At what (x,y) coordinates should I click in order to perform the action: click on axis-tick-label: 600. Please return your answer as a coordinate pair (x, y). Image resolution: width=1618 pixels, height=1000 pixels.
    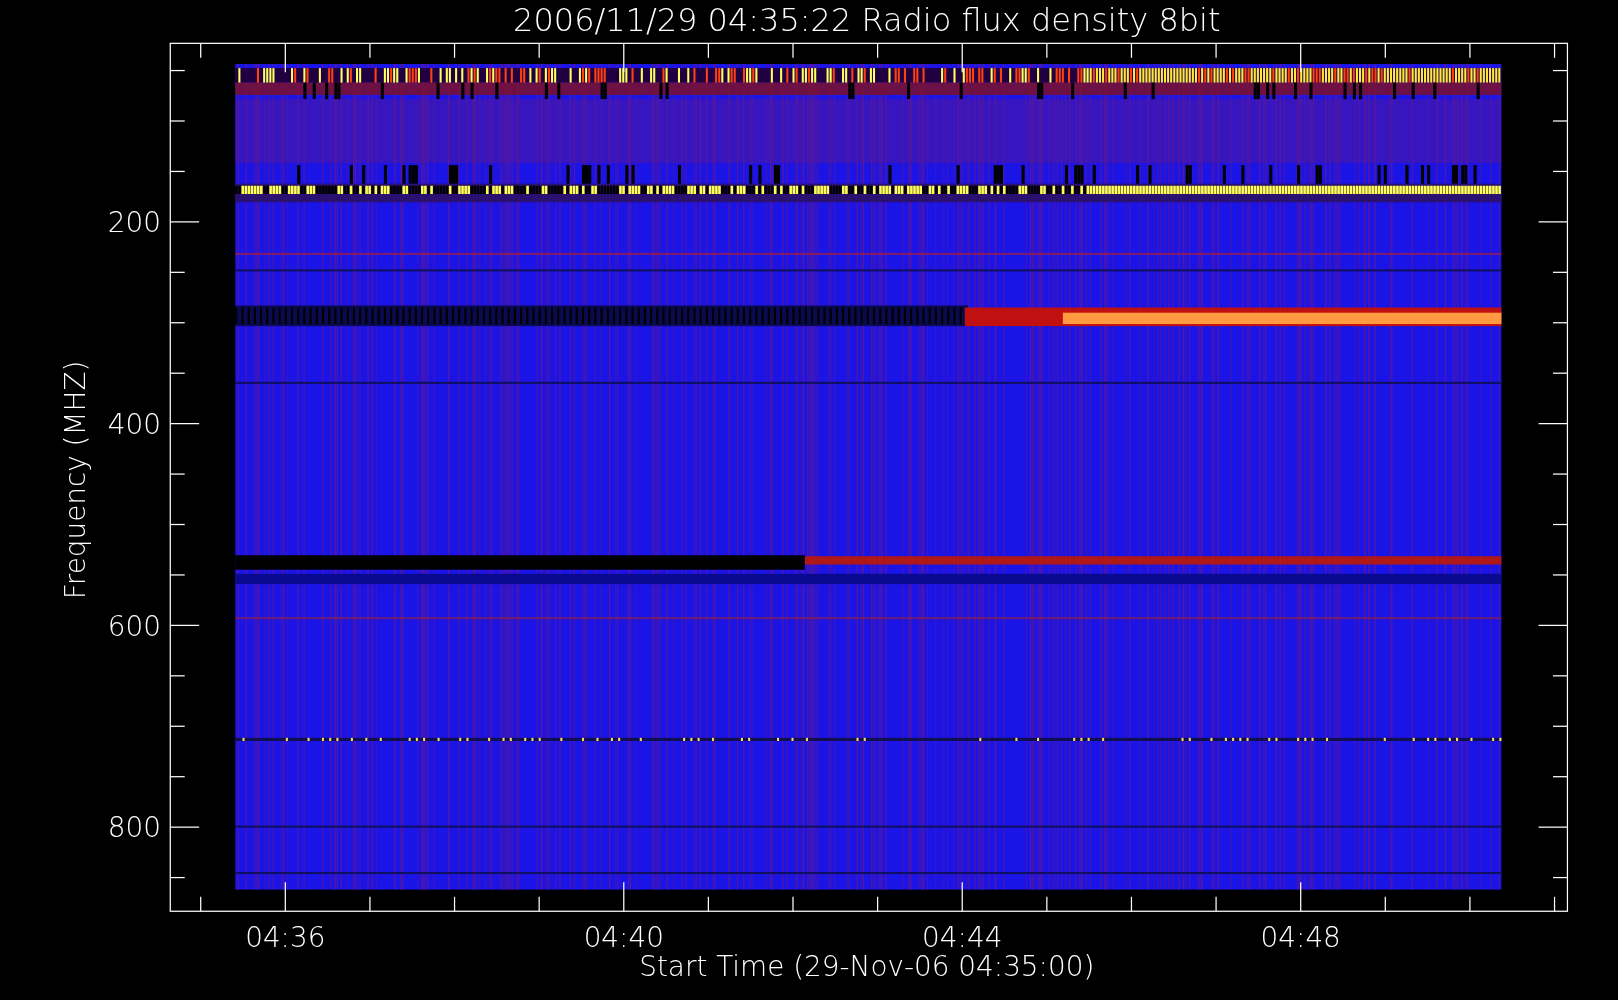
    Looking at the image, I should click on (134, 626).